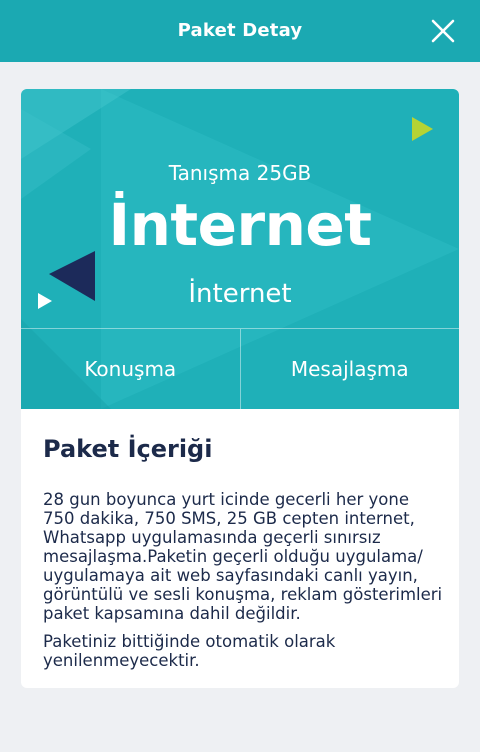 This screenshot has height=752, width=480. What do you see at coordinates (240, 294) in the screenshot?
I see `package-subtitle: İnternet` at bounding box center [240, 294].